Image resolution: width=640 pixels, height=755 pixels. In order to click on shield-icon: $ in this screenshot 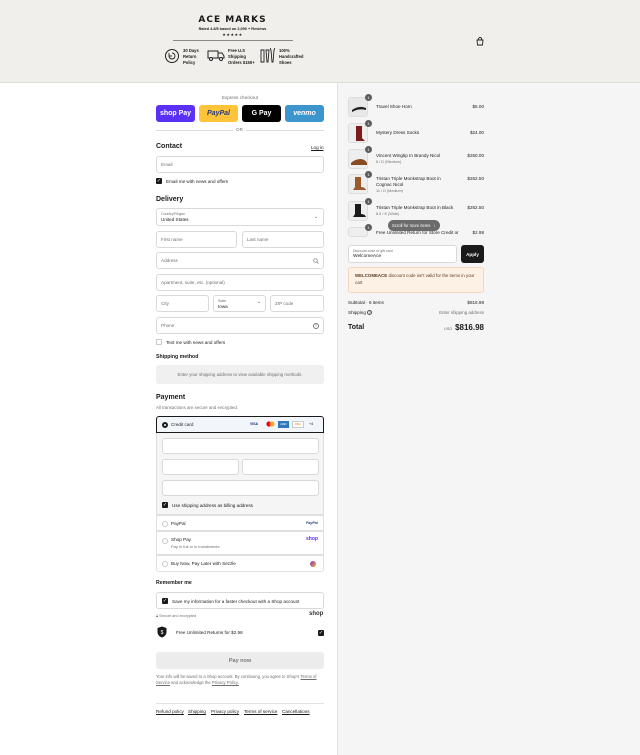, I will do `click(162, 632)`.